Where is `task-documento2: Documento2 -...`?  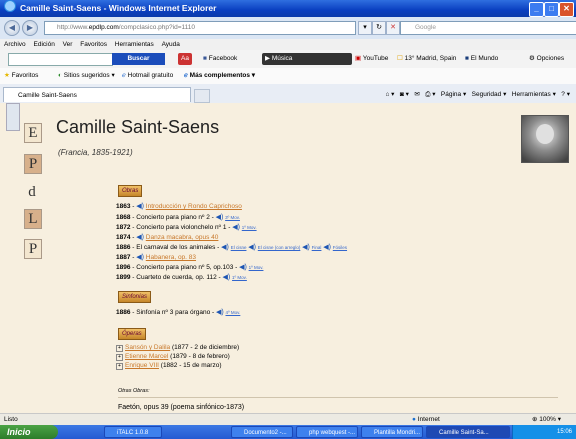 task-documento2: Documento2 -... is located at coordinates (262, 432).